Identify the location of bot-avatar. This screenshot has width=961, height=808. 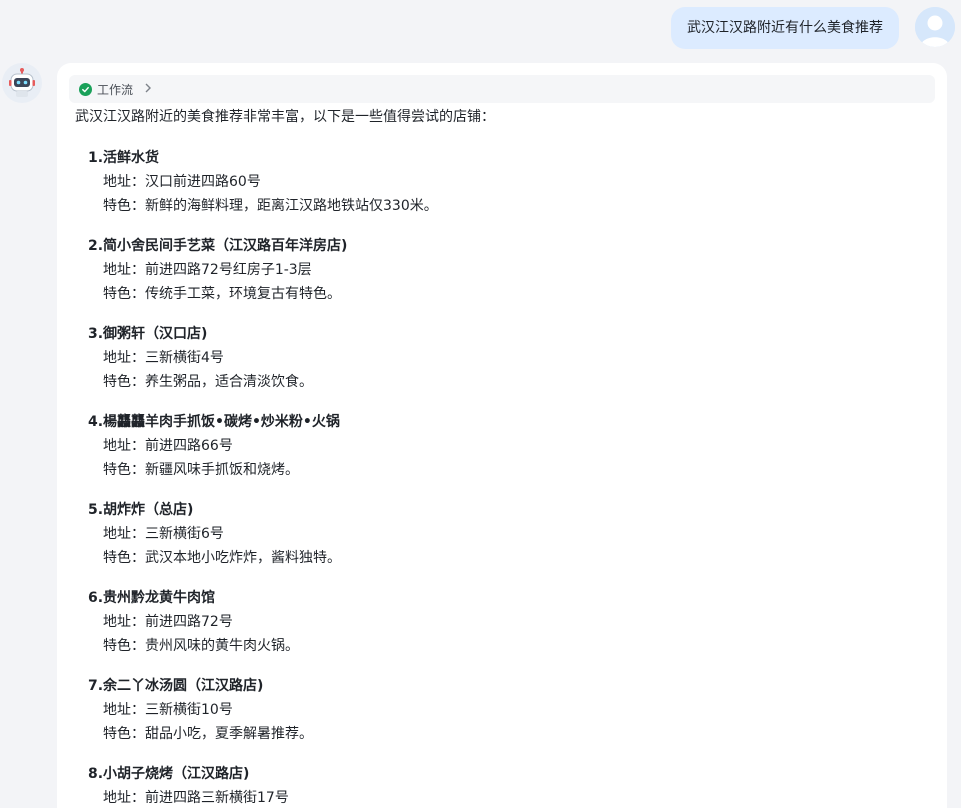
(22, 83).